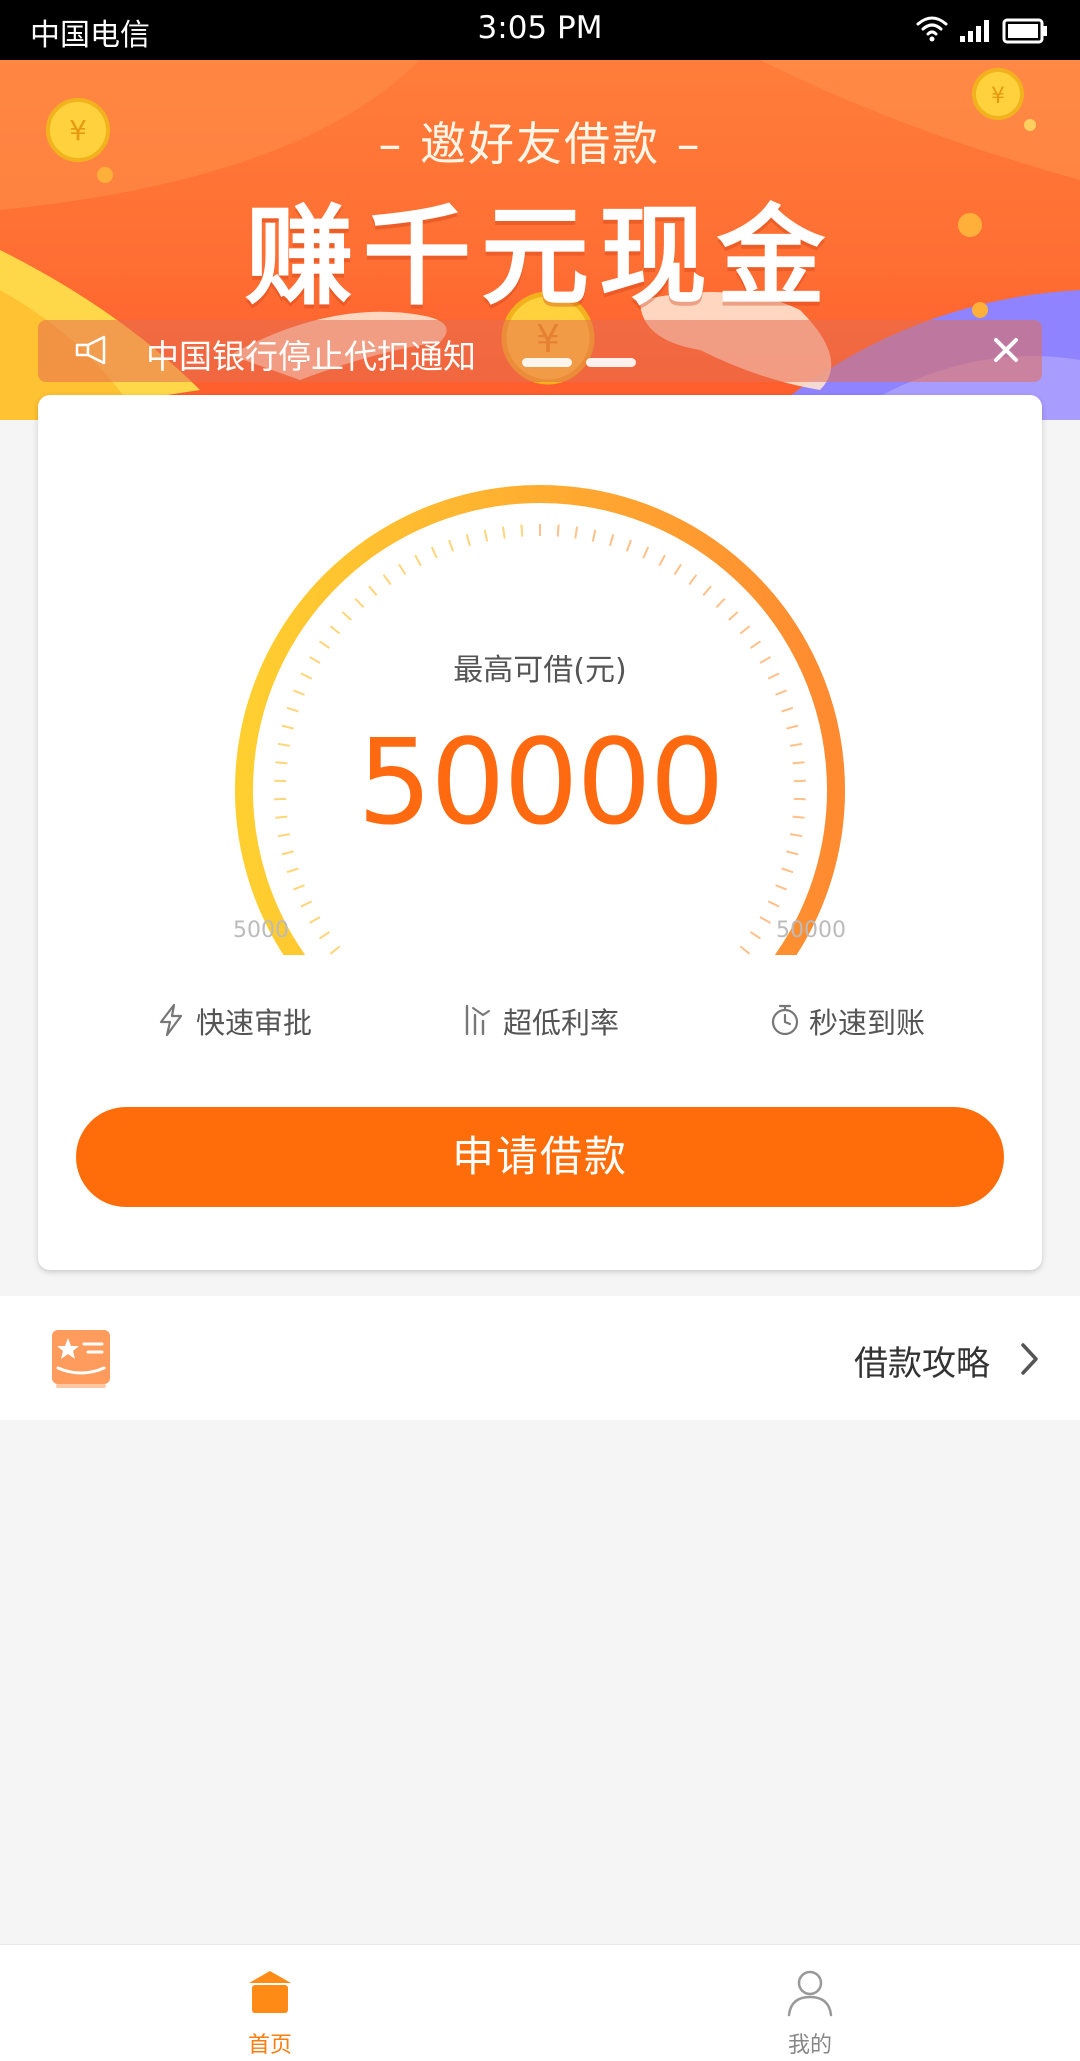 The image size is (1080, 2061). What do you see at coordinates (540, 782) in the screenshot?
I see `max-loan-amount: 50000` at bounding box center [540, 782].